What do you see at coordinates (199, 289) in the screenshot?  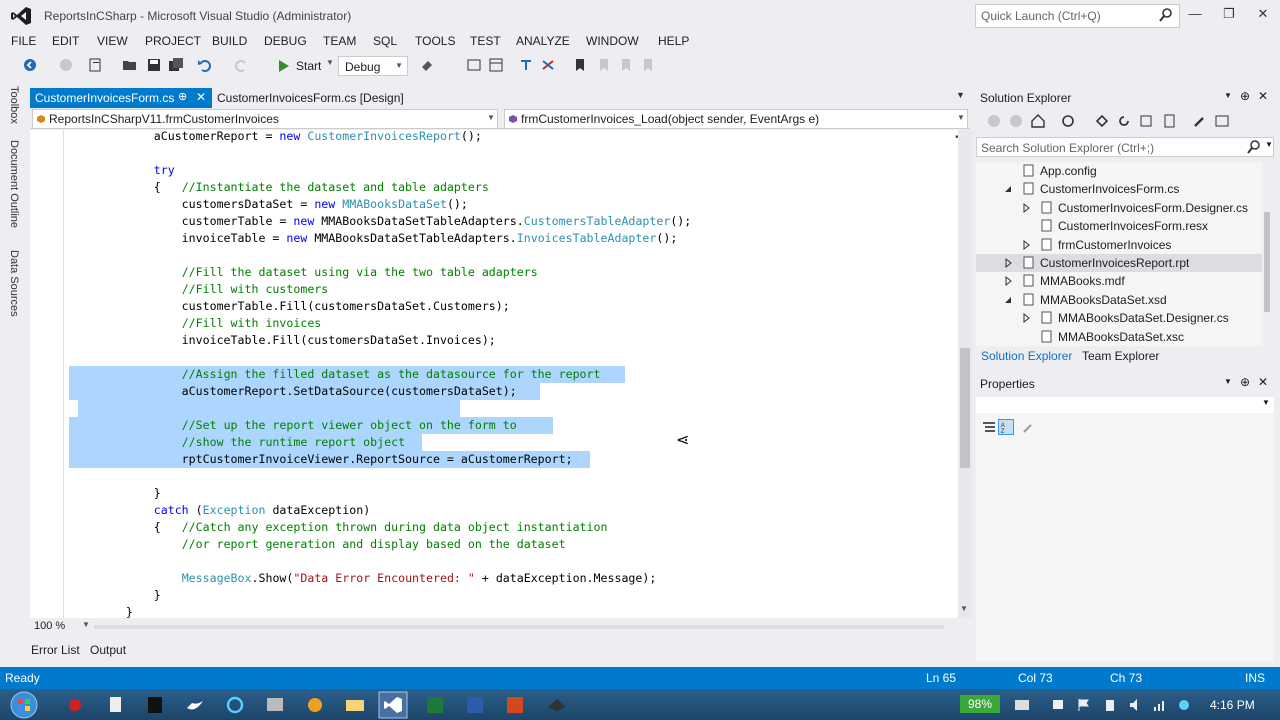 I see `code-line: //Fill with customers` at bounding box center [199, 289].